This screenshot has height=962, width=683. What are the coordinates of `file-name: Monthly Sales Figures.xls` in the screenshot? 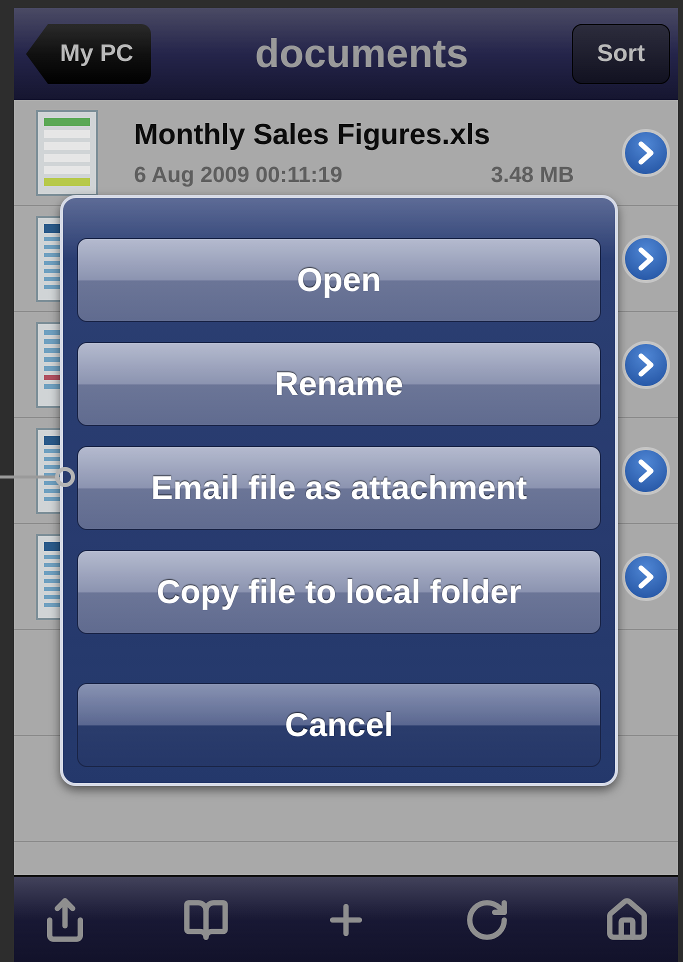 It's located at (313, 135).